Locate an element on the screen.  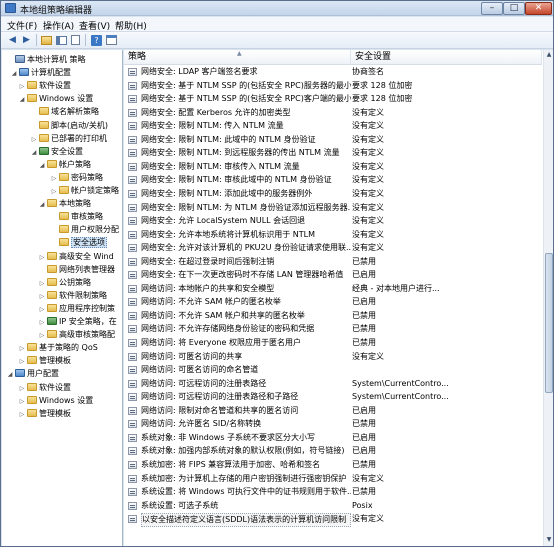
tree-node: 域名解析策略 is located at coordinates (64, 111).